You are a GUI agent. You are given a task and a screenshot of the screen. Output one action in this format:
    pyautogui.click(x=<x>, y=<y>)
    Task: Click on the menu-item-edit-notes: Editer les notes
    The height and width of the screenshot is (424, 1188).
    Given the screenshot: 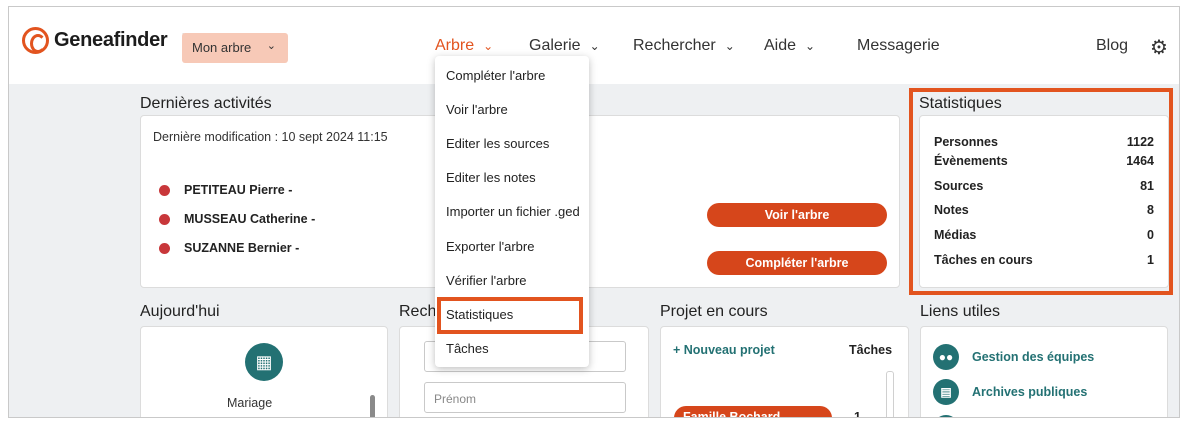 What is the action you would take?
    pyautogui.click(x=491, y=177)
    